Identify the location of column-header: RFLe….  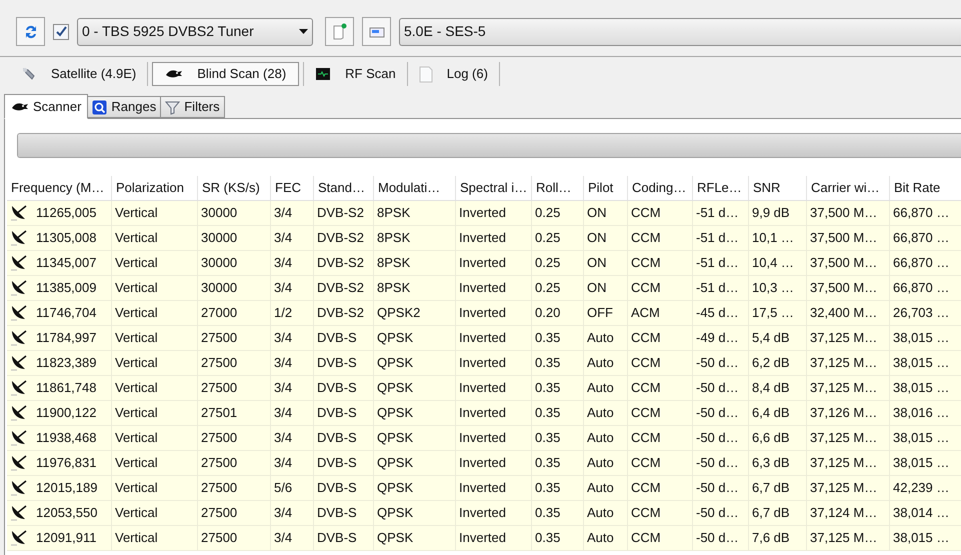
(721, 188).